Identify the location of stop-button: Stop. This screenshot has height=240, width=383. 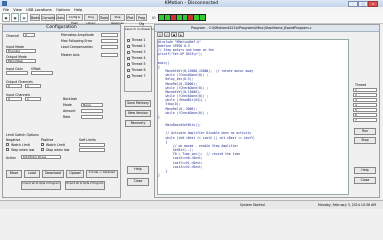
(365, 140).